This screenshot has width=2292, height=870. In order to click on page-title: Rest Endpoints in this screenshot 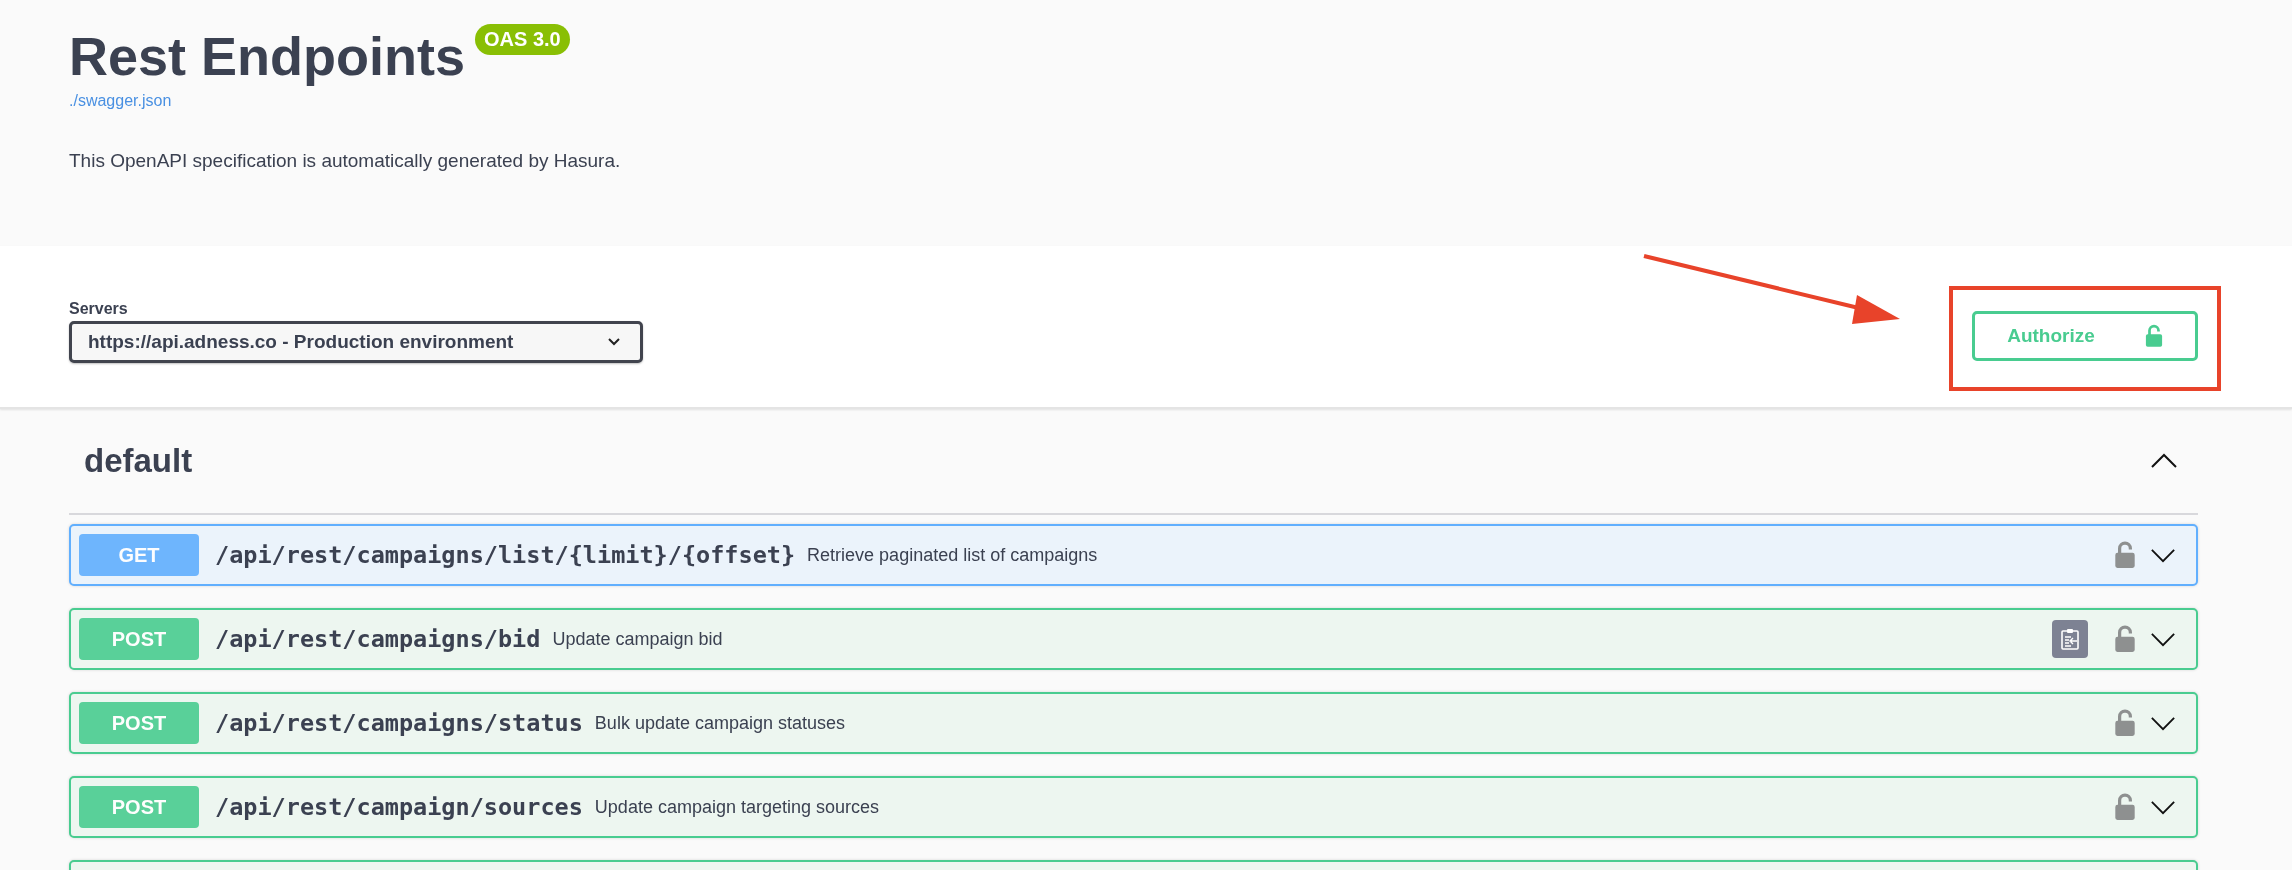, I will do `click(267, 56)`.